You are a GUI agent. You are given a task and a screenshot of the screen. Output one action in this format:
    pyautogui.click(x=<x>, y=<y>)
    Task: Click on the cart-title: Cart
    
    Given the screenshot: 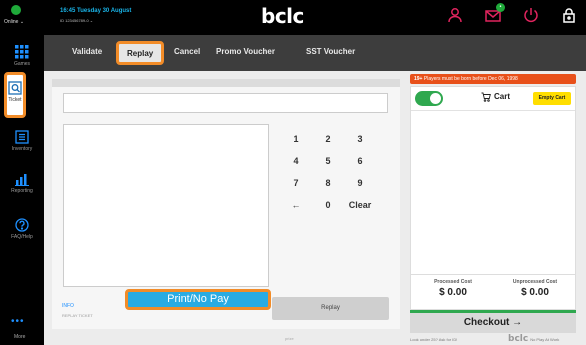 What is the action you would take?
    pyautogui.click(x=495, y=97)
    